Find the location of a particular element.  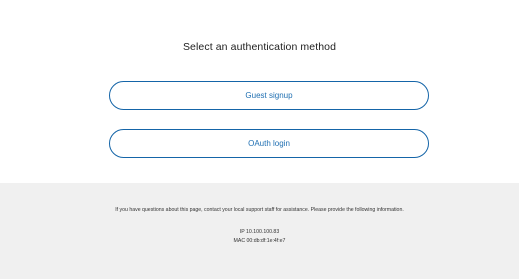

guest-signup-label: Guest signup is located at coordinates (269, 95).